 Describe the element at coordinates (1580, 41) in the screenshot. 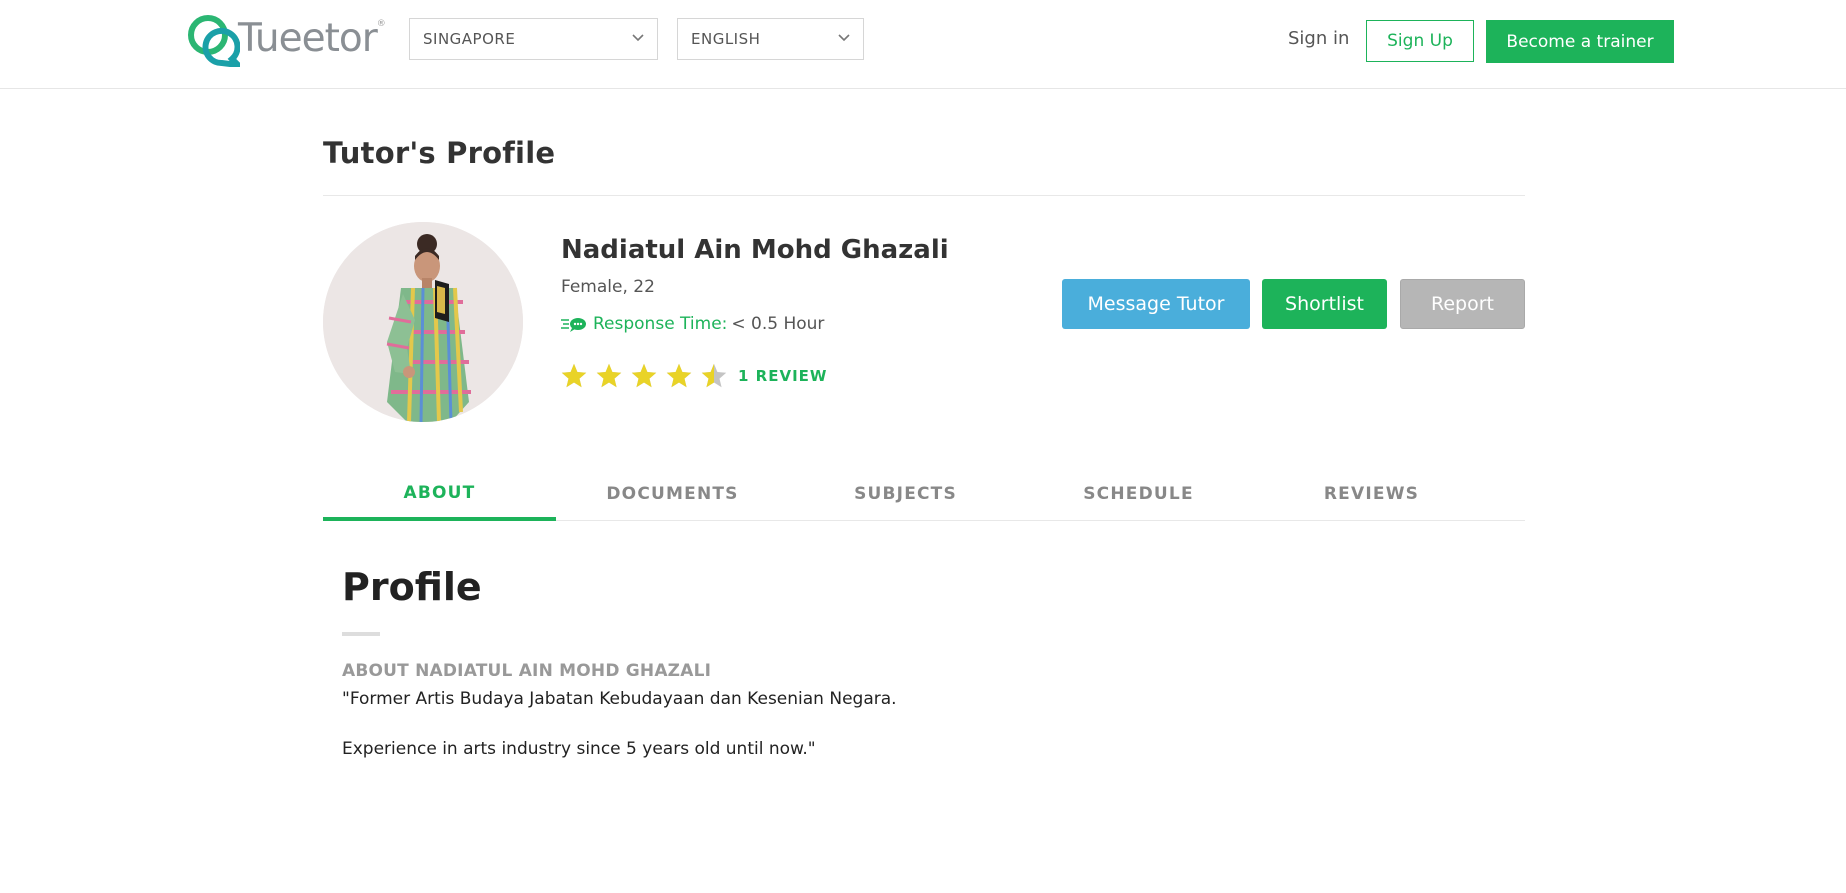

I see `become-trainer-button: Become a trainer` at that location.